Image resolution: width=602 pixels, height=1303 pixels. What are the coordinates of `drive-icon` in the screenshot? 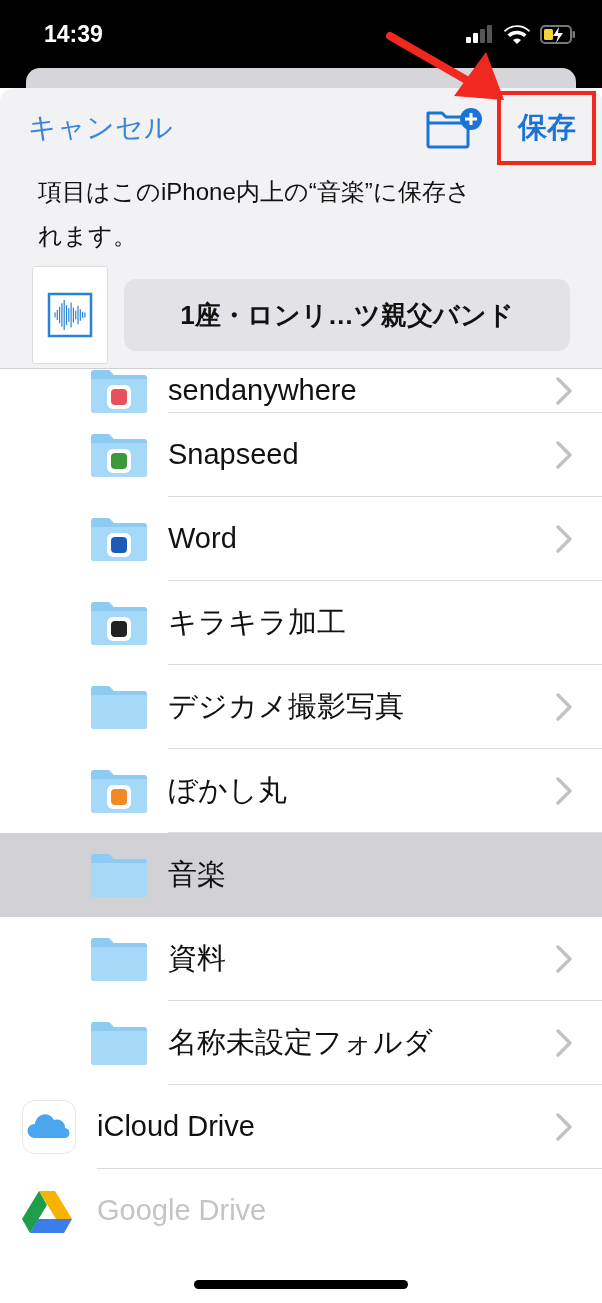 It's located at (47, 1211).